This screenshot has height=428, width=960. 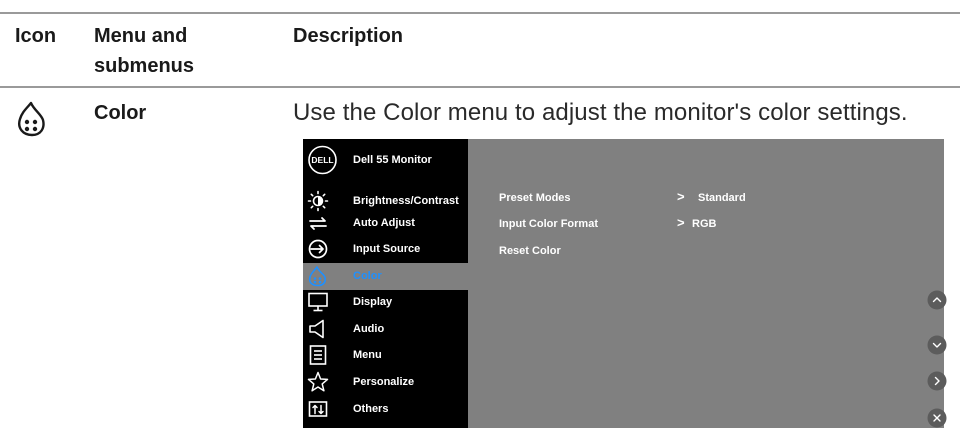 What do you see at coordinates (937, 345) in the screenshot?
I see `down-button-icon` at bounding box center [937, 345].